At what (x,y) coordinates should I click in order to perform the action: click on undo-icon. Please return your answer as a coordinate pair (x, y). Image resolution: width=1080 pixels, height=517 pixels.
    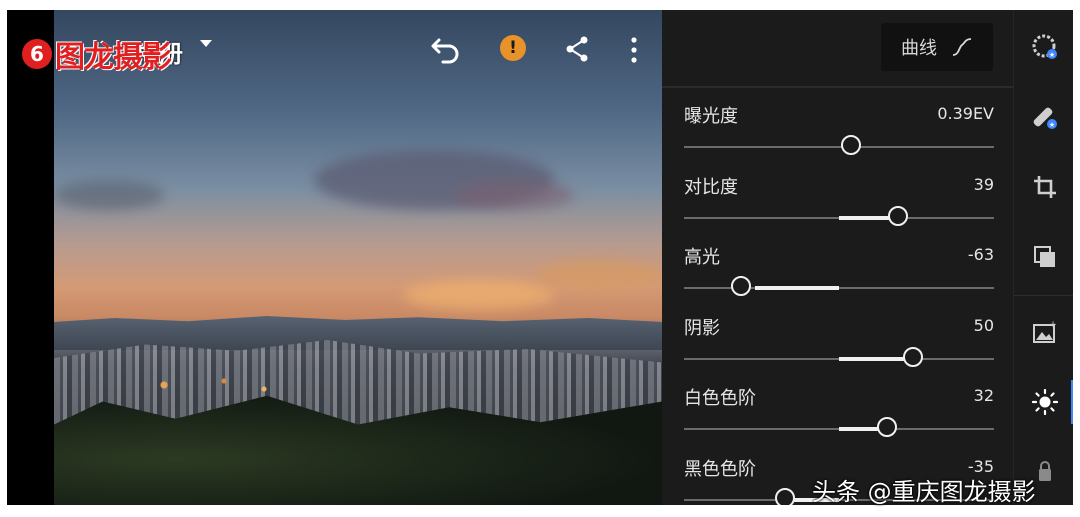
    Looking at the image, I should click on (446, 49).